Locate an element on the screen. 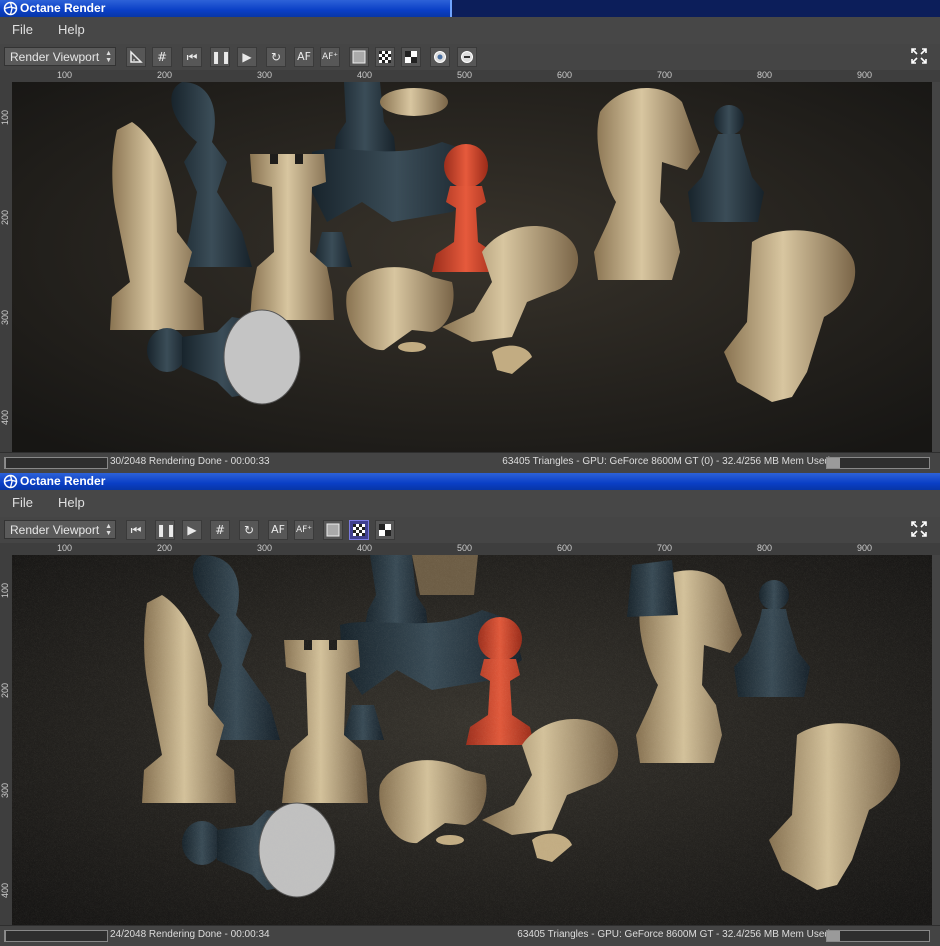 The width and height of the screenshot is (940, 946). toolbar: Render Viewport ▲ ▼ ⏮ ❚❚ ▶ # ↻ AF AF⁺ is located at coordinates (470, 530).